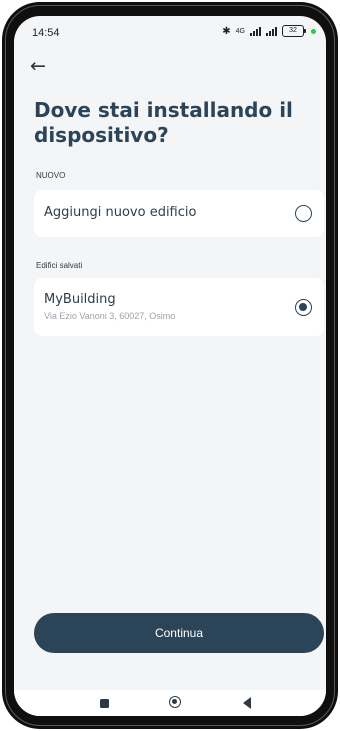 The width and height of the screenshot is (340, 731). Describe the element at coordinates (313, 31) in the screenshot. I see `camera-indicator-dot` at that location.